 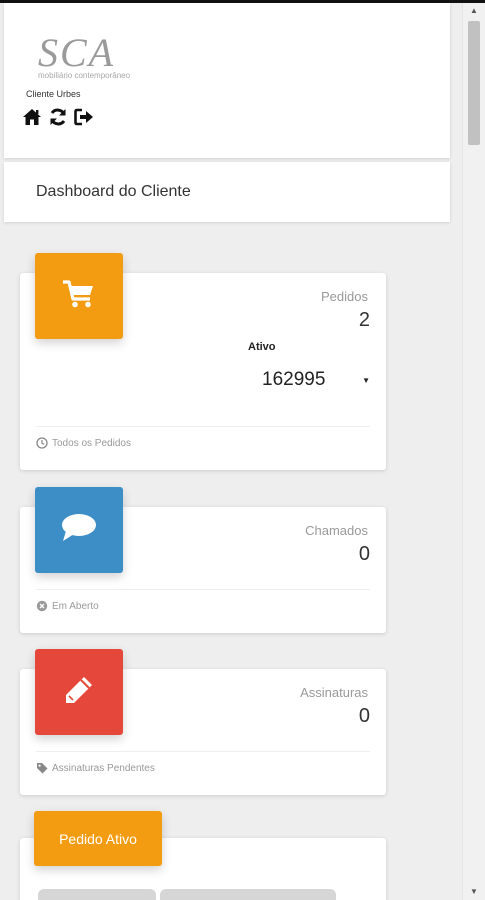 I want to click on home-icon, so click(x=32, y=117).